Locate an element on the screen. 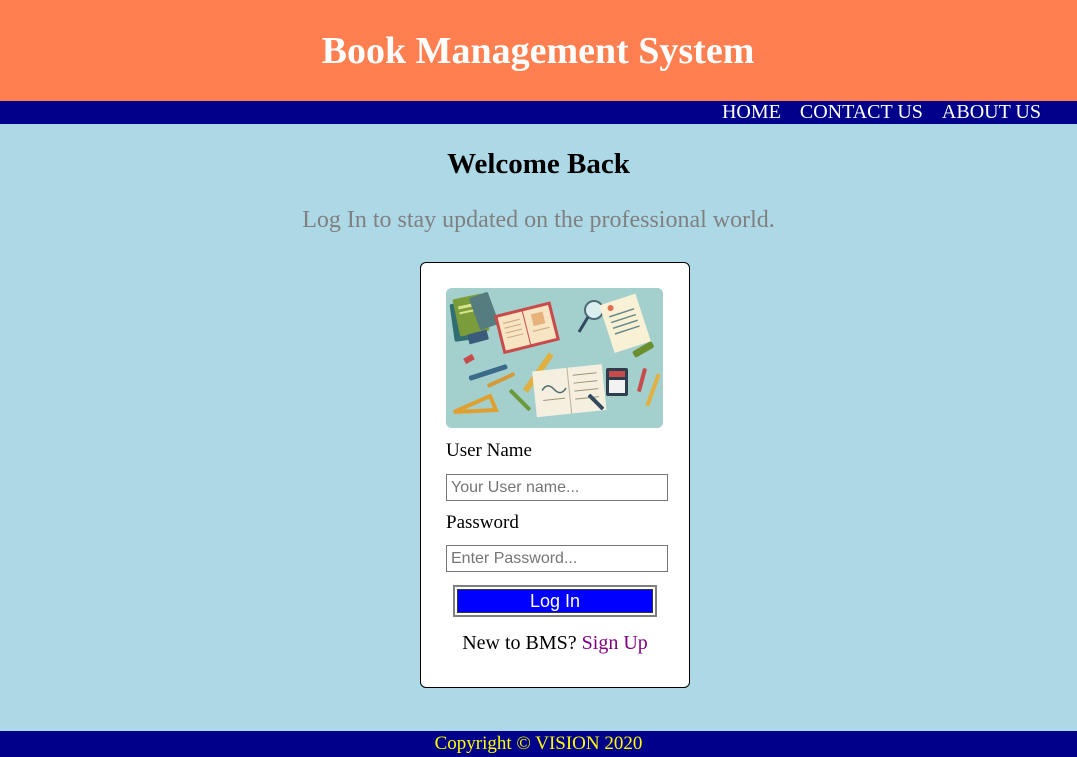 Image resolution: width=1077 pixels, height=757 pixels. signup-prompt-line: New to BMS? Sign Up is located at coordinates (555, 643).